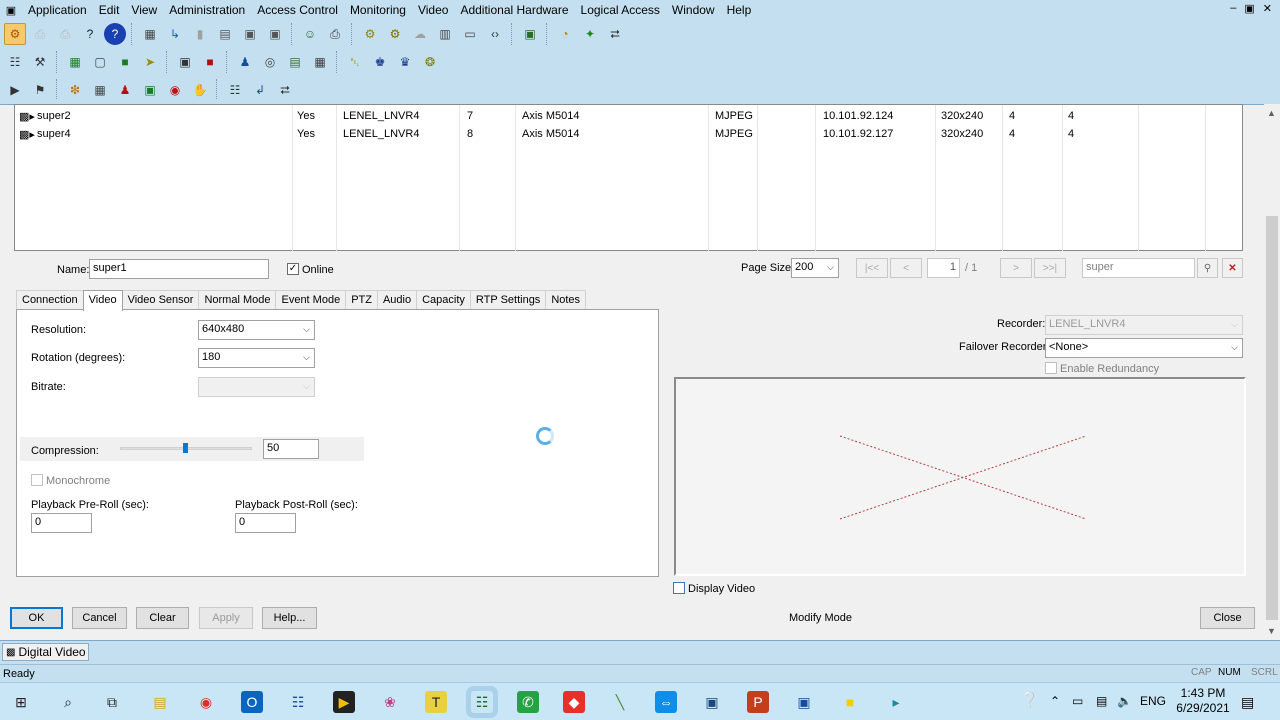 Image resolution: width=1280 pixels, height=720 pixels. What do you see at coordinates (443, 300) in the screenshot?
I see `tab-capacity: Capacity` at bounding box center [443, 300].